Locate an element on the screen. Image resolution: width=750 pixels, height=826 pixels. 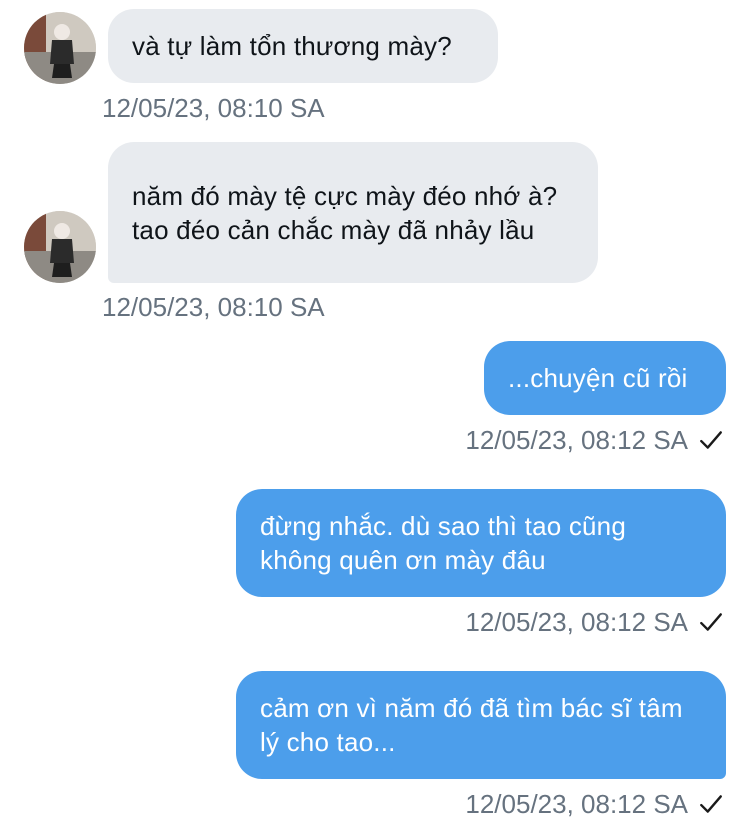
message-bubble-outgoing: ...chuyện cũ rồi is located at coordinates (605, 378).